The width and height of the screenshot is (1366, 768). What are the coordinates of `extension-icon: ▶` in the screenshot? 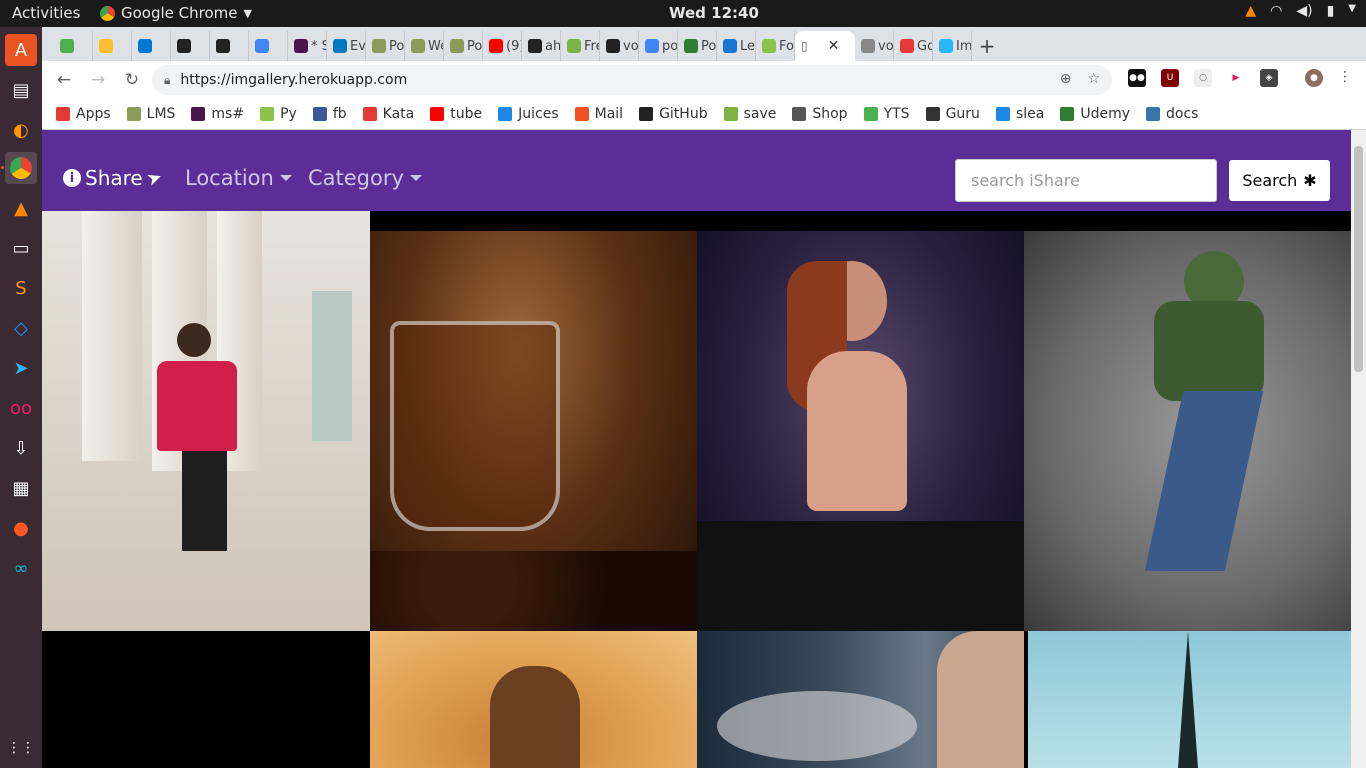 It's located at (1236, 78).